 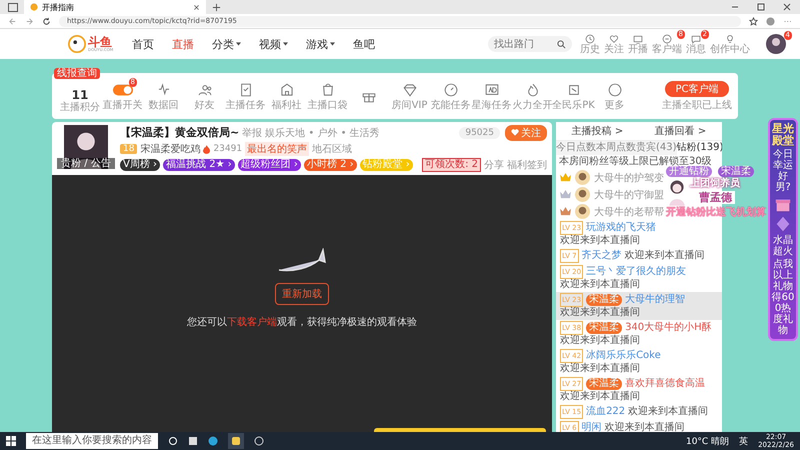 What do you see at coordinates (592, 427) in the screenshot?
I see `user-name: 明闲` at bounding box center [592, 427].